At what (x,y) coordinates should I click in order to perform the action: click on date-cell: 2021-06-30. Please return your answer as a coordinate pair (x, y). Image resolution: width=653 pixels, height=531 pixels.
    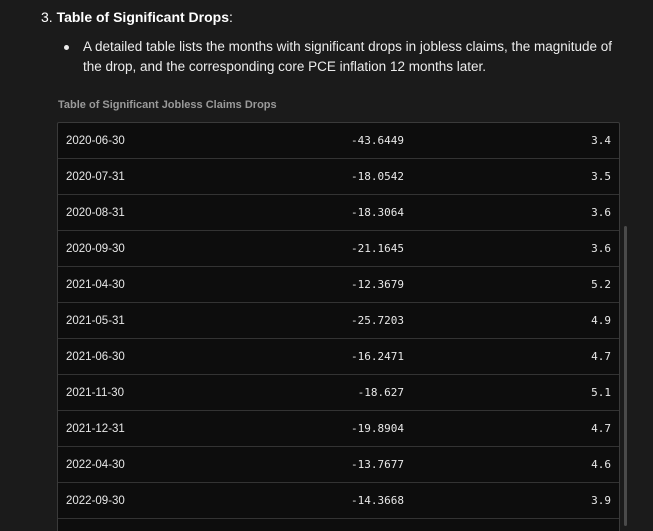
    Looking at the image, I should click on (95, 357).